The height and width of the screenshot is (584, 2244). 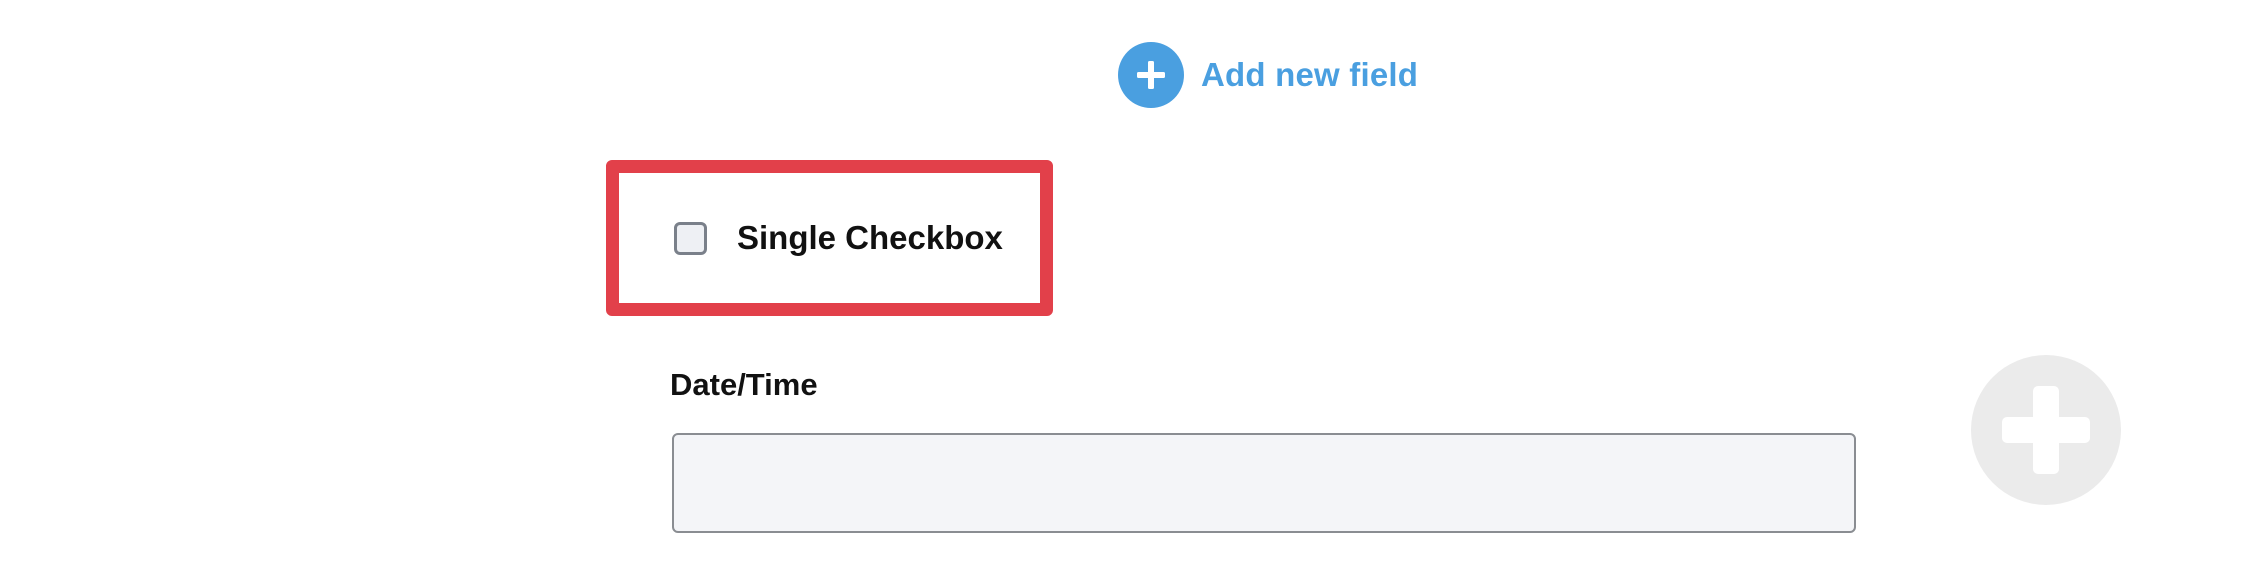 I want to click on single-checkbox-field: Single Checkbox, so click(x=829, y=238).